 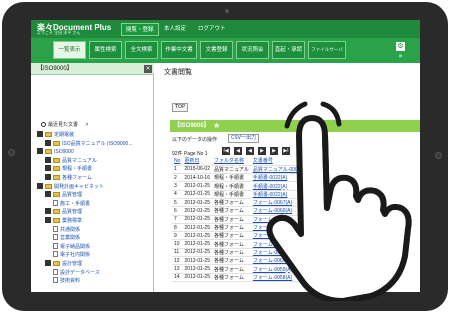 I want to click on expand-arrow-icon: », so click(x=400, y=56).